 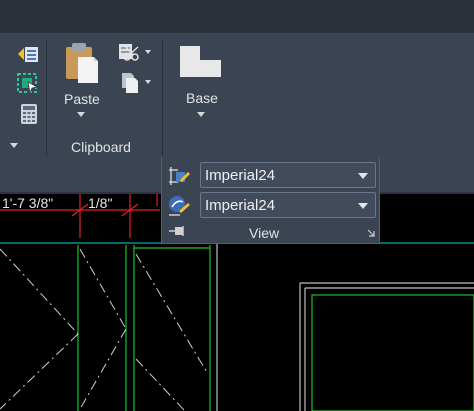 What do you see at coordinates (177, 231) in the screenshot?
I see `pin-icon` at bounding box center [177, 231].